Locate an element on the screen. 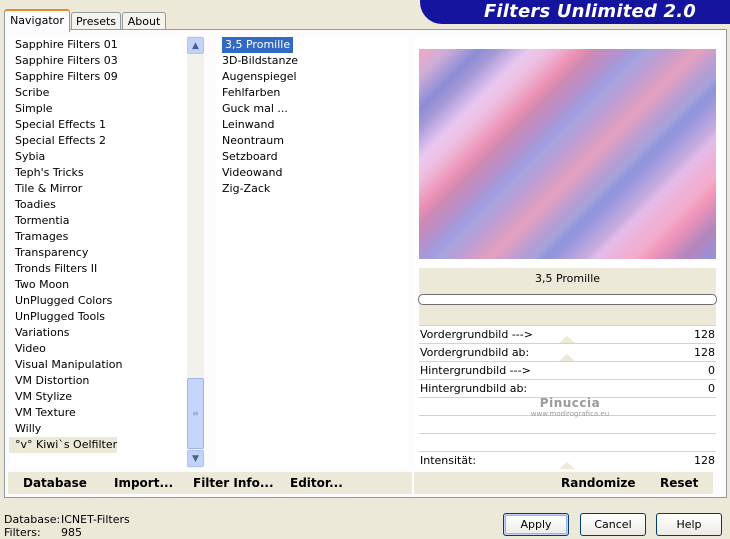 This screenshot has width=730, height=539. category-item: Simple is located at coordinates (31, 109).